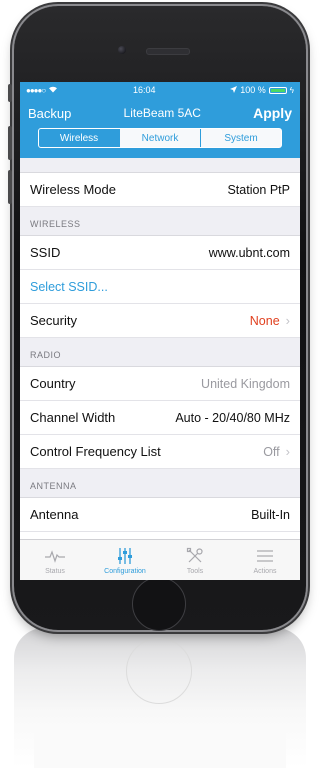 The width and height of the screenshot is (320, 768). What do you see at coordinates (277, 90) in the screenshot?
I see `battery-icon` at bounding box center [277, 90].